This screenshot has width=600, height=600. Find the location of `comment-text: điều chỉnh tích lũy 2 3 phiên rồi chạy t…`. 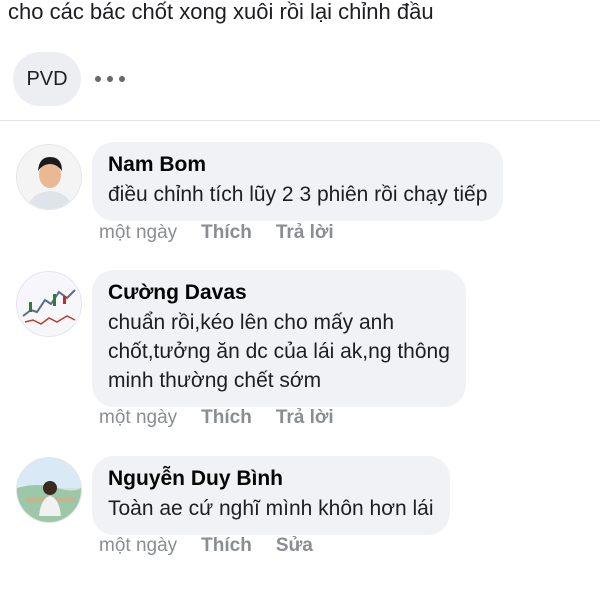

comment-text: điều chỉnh tích lũy 2 3 phiên rồi chạy t… is located at coordinates (297, 194).